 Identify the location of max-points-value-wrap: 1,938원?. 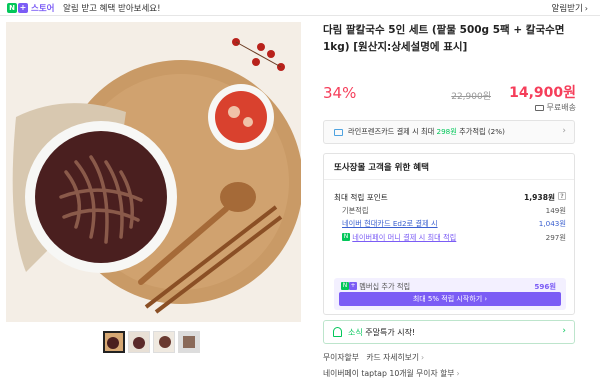
(545, 197).